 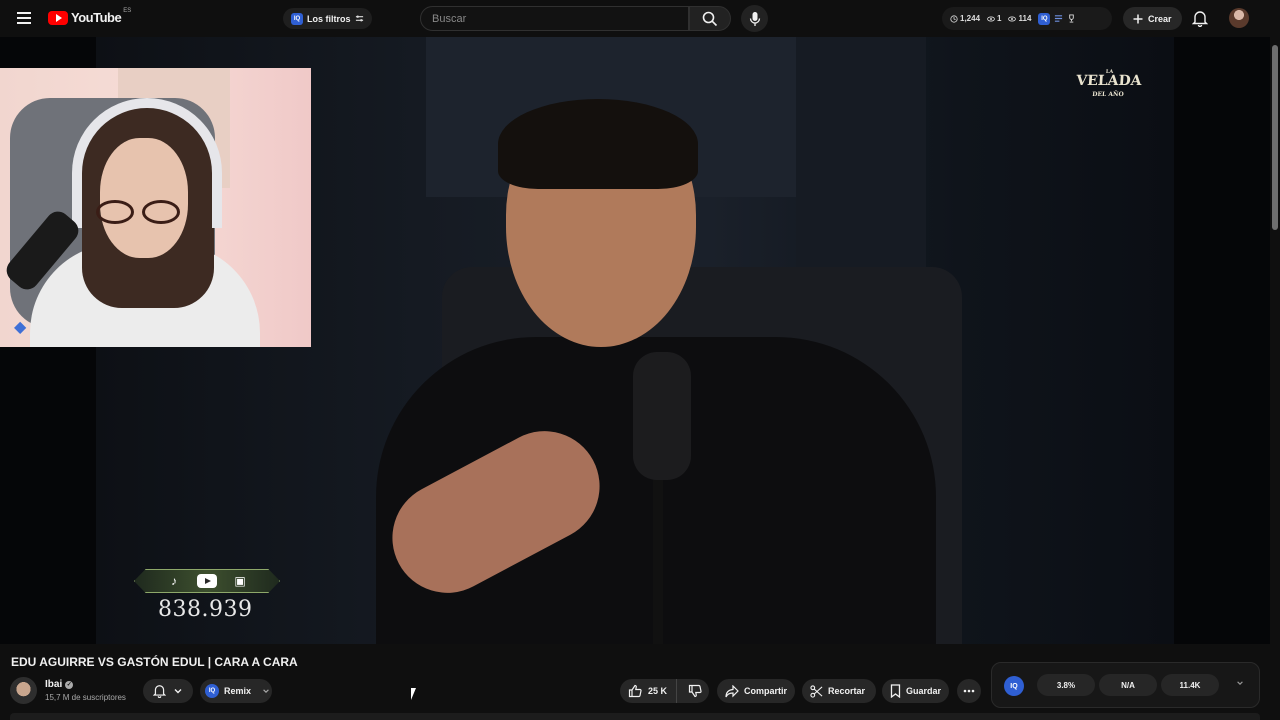 What do you see at coordinates (53, 684) in the screenshot?
I see `channel-name-text: Ibai` at bounding box center [53, 684].